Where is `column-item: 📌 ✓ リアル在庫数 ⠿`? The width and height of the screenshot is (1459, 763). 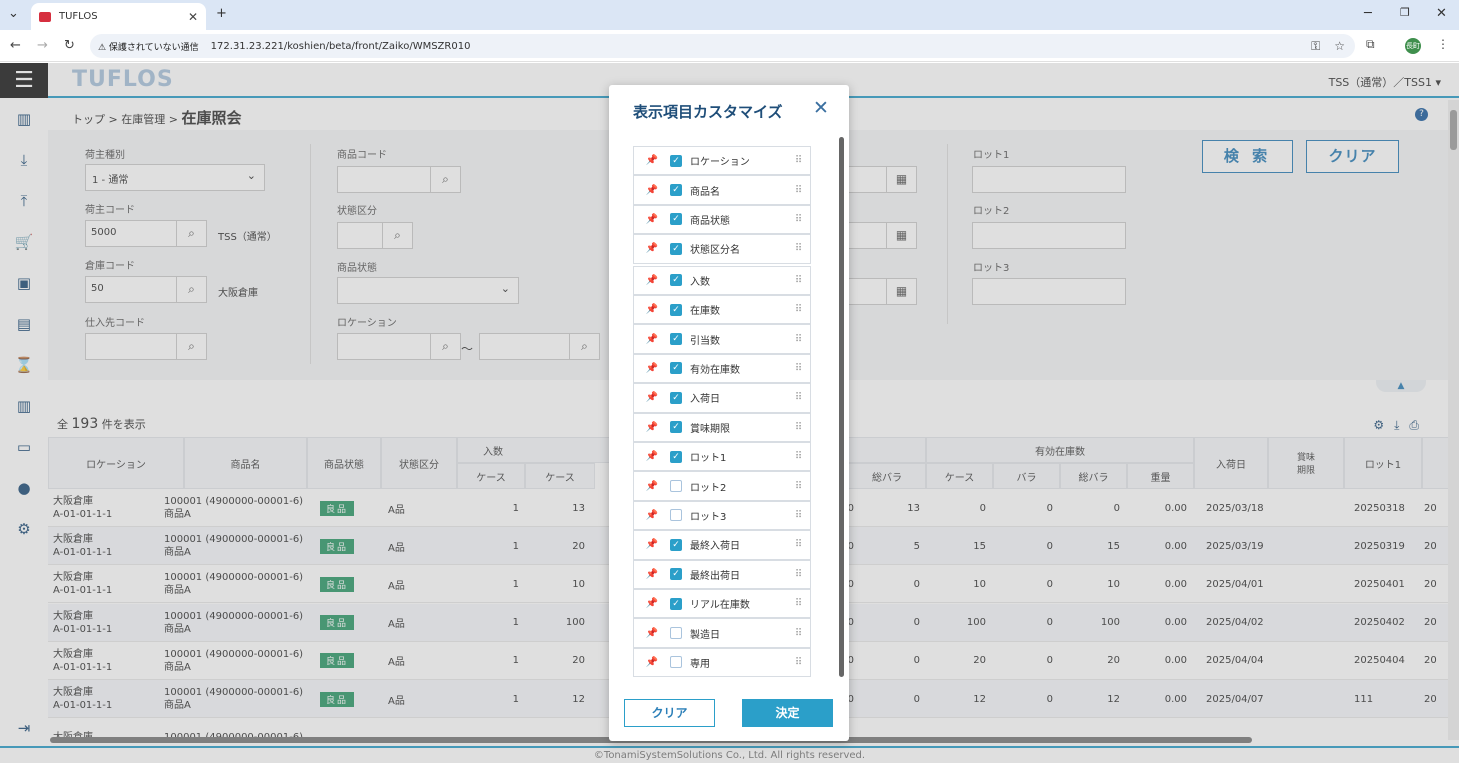
column-item: 📌 ✓ リアル在庫数 ⠿ is located at coordinates (722, 604).